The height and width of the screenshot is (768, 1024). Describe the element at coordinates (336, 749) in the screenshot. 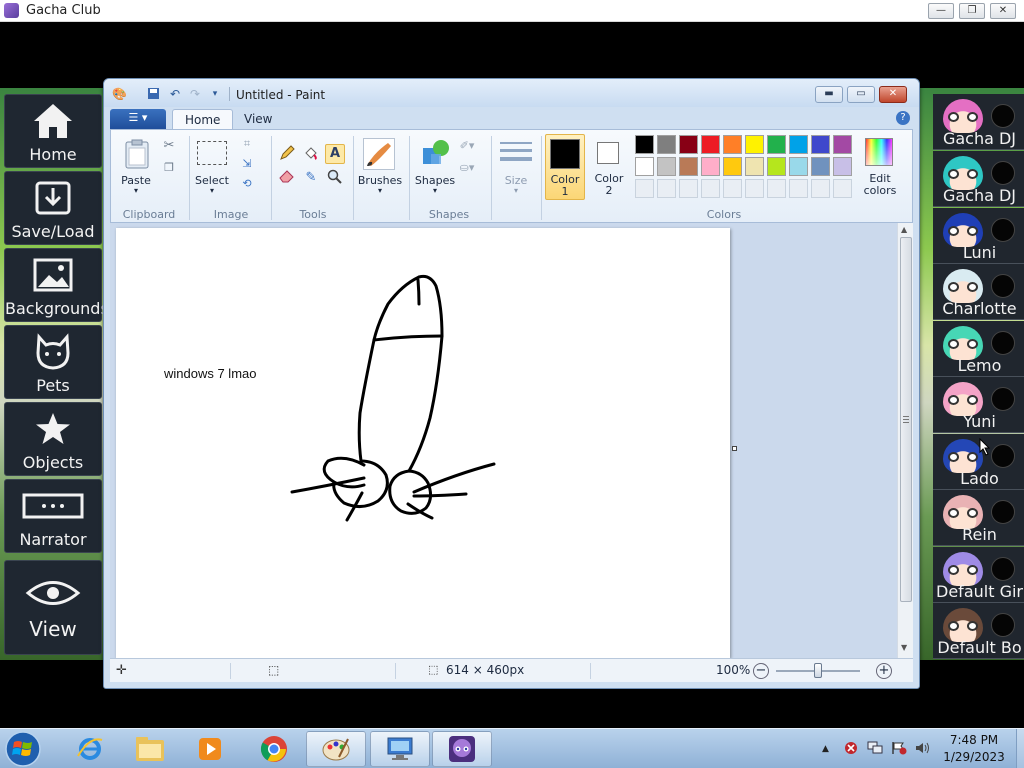

I see `taskbar-paint` at that location.